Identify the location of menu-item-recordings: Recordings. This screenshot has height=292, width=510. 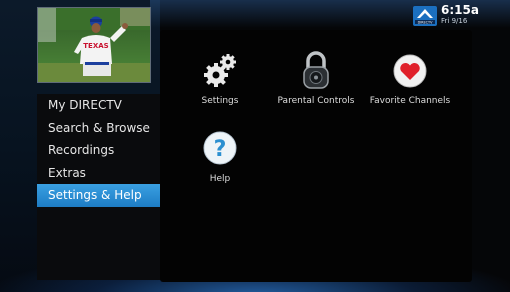
(99, 150).